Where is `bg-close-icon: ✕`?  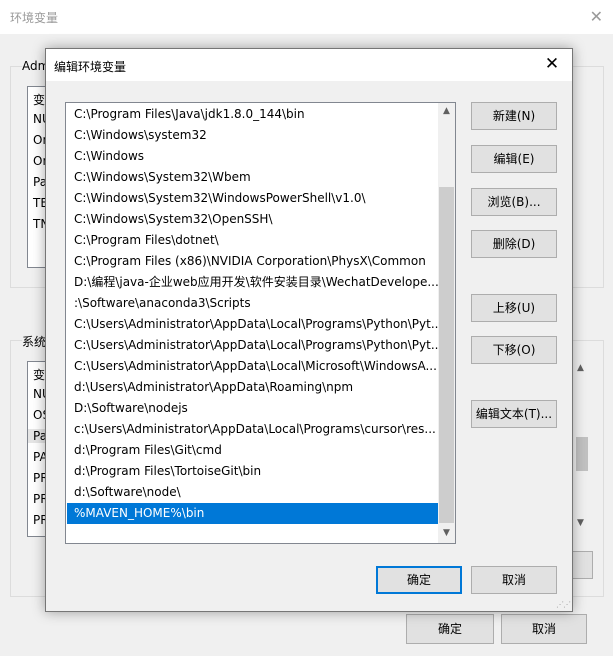
bg-close-icon: ✕ is located at coordinates (596, 16).